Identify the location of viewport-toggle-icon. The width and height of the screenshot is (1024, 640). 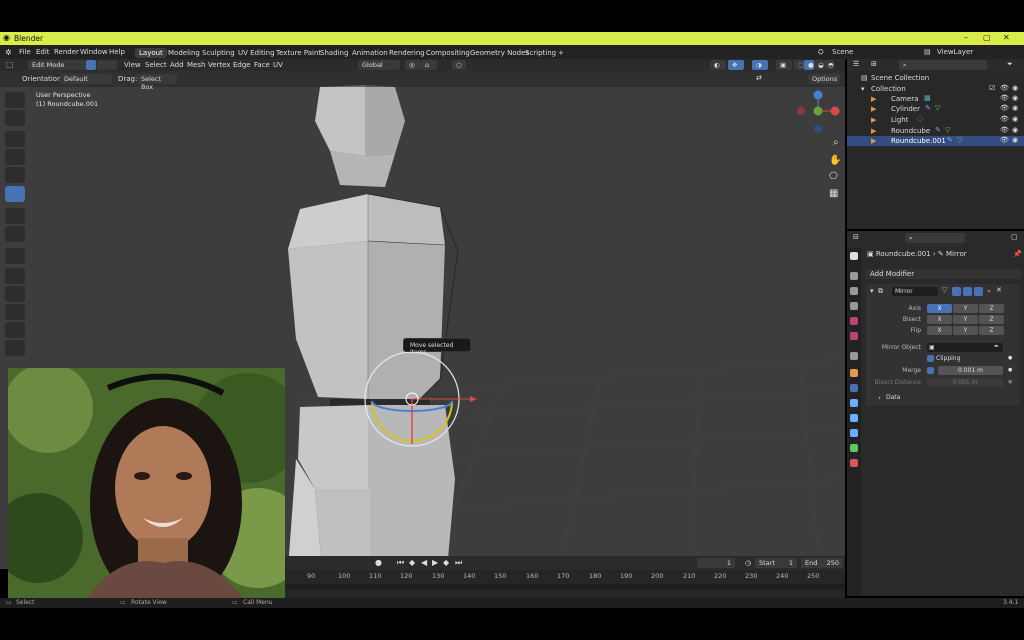
(967, 291).